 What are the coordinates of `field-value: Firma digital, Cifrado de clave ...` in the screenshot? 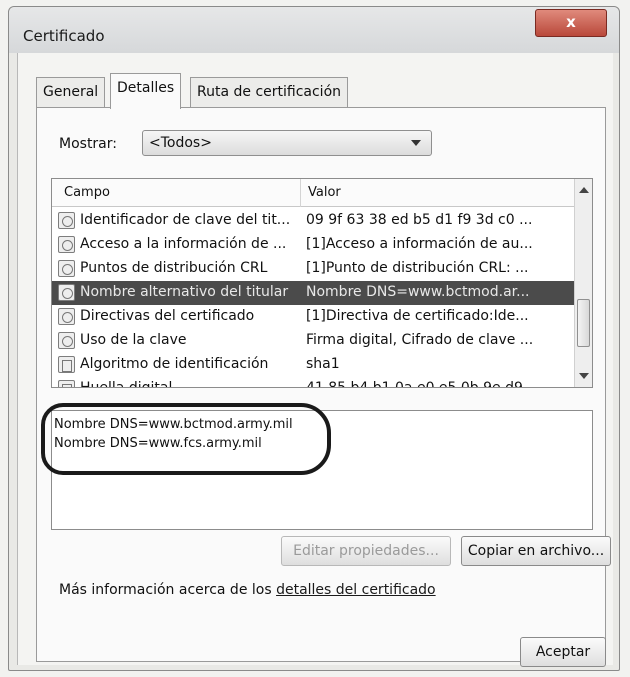 It's located at (420, 340).